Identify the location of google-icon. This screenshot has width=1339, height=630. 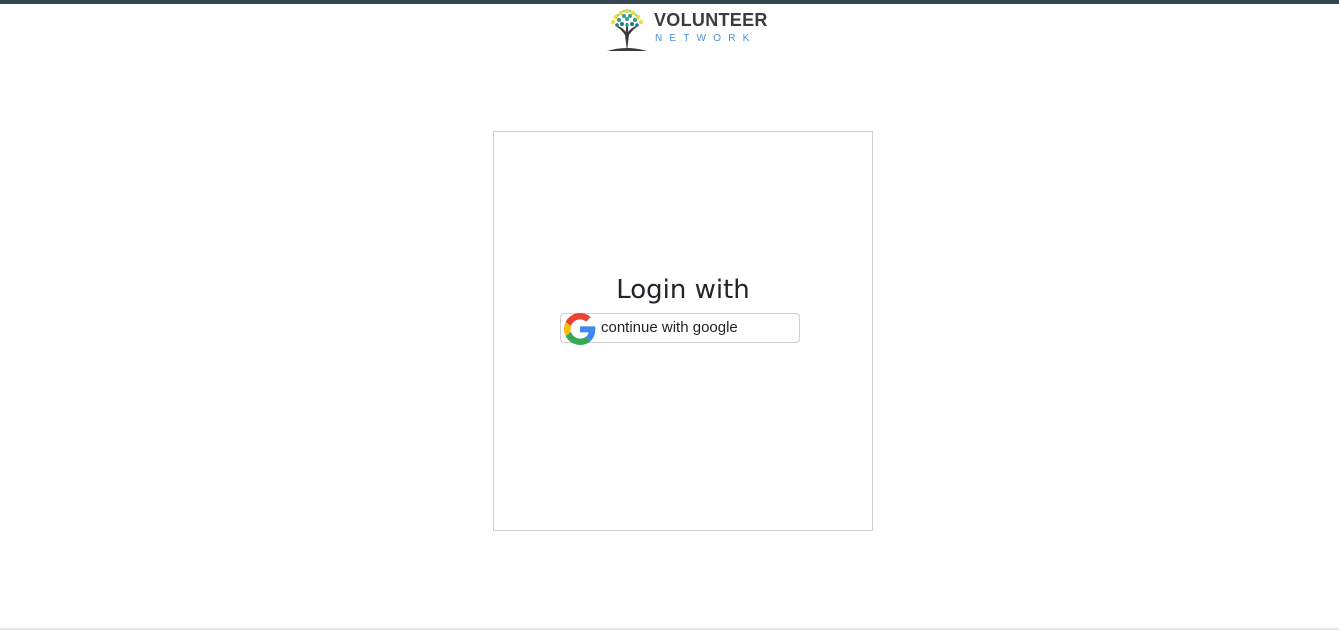
(580, 329).